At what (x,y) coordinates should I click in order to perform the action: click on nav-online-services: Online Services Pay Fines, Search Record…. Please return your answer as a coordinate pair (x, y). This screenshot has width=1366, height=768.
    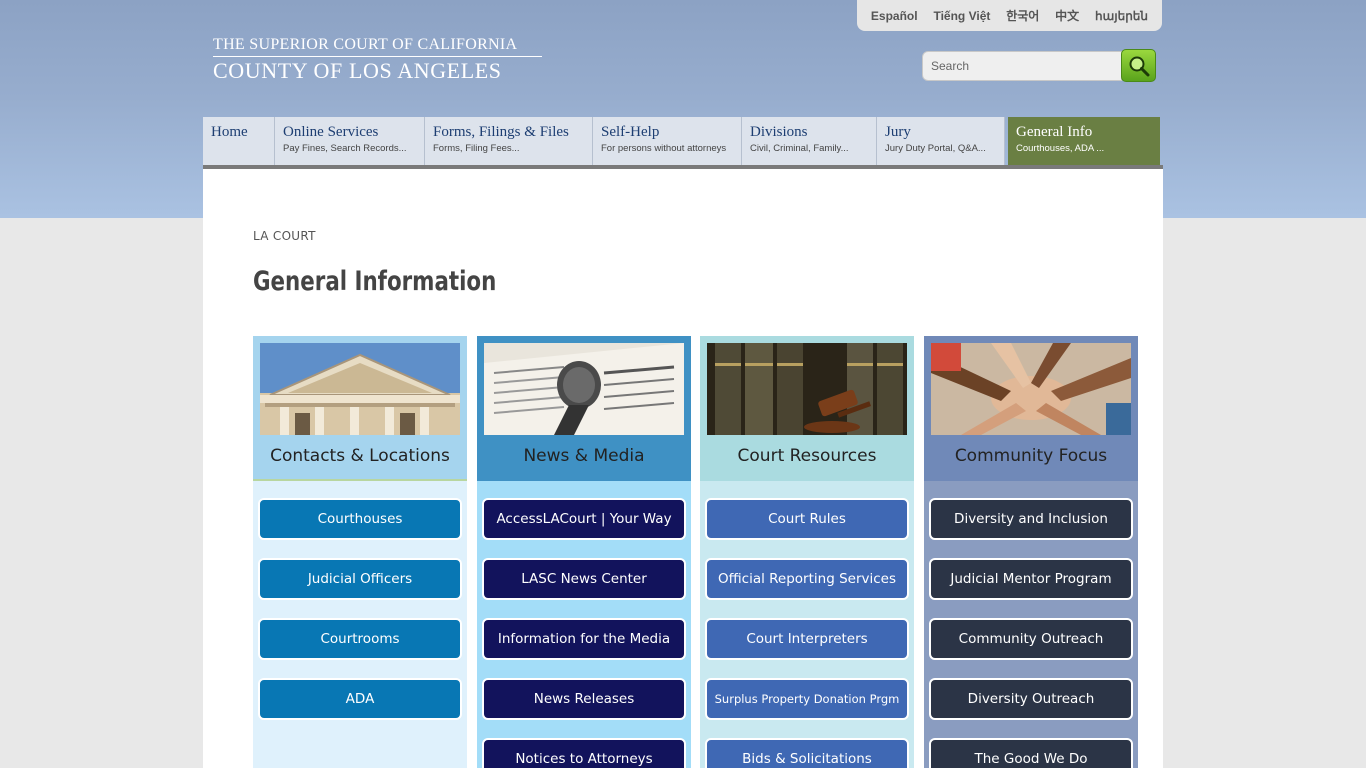
    Looking at the image, I should click on (350, 141).